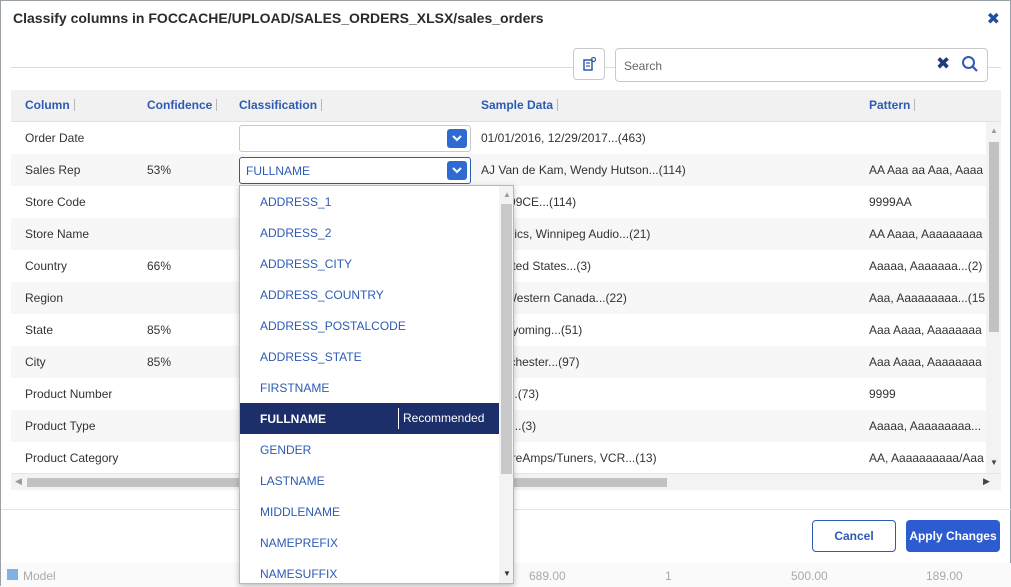  I want to click on header-confidence: Confidence, so click(184, 105).